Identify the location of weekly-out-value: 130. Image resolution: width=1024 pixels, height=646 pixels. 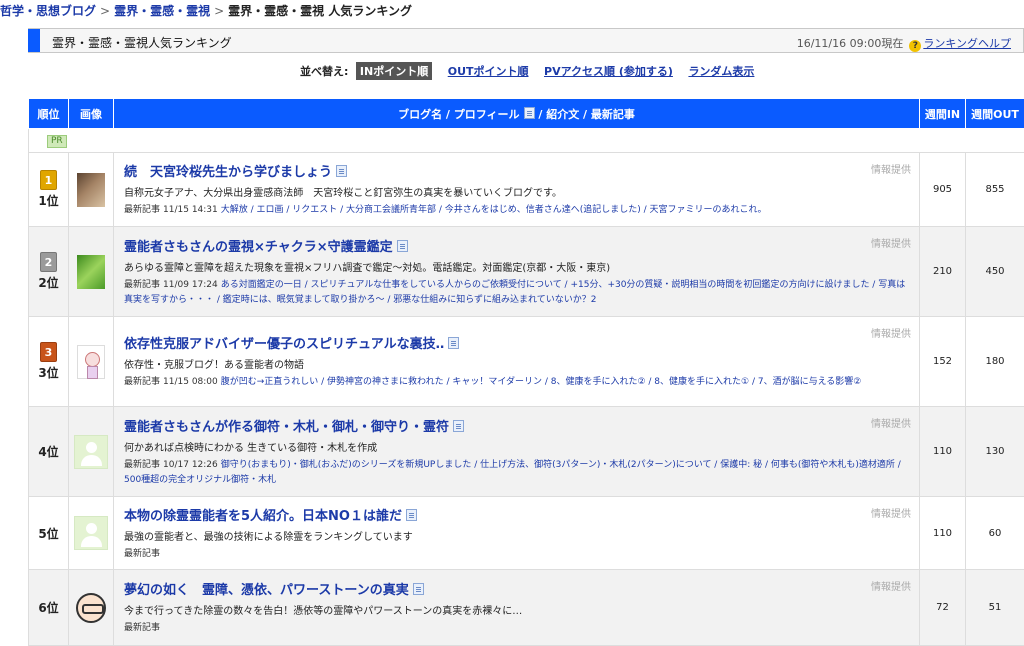
(994, 451).